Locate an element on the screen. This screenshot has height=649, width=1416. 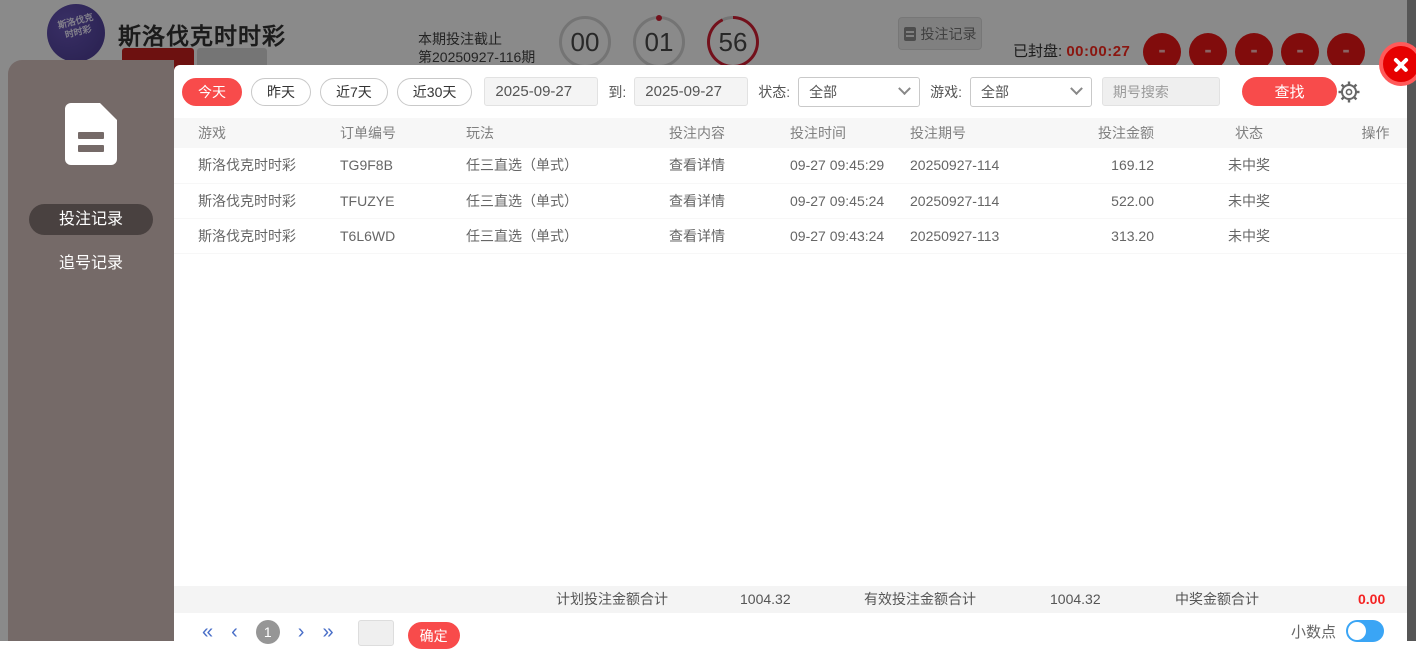
valid-total-value: 1004.32 is located at coordinates (1075, 599).